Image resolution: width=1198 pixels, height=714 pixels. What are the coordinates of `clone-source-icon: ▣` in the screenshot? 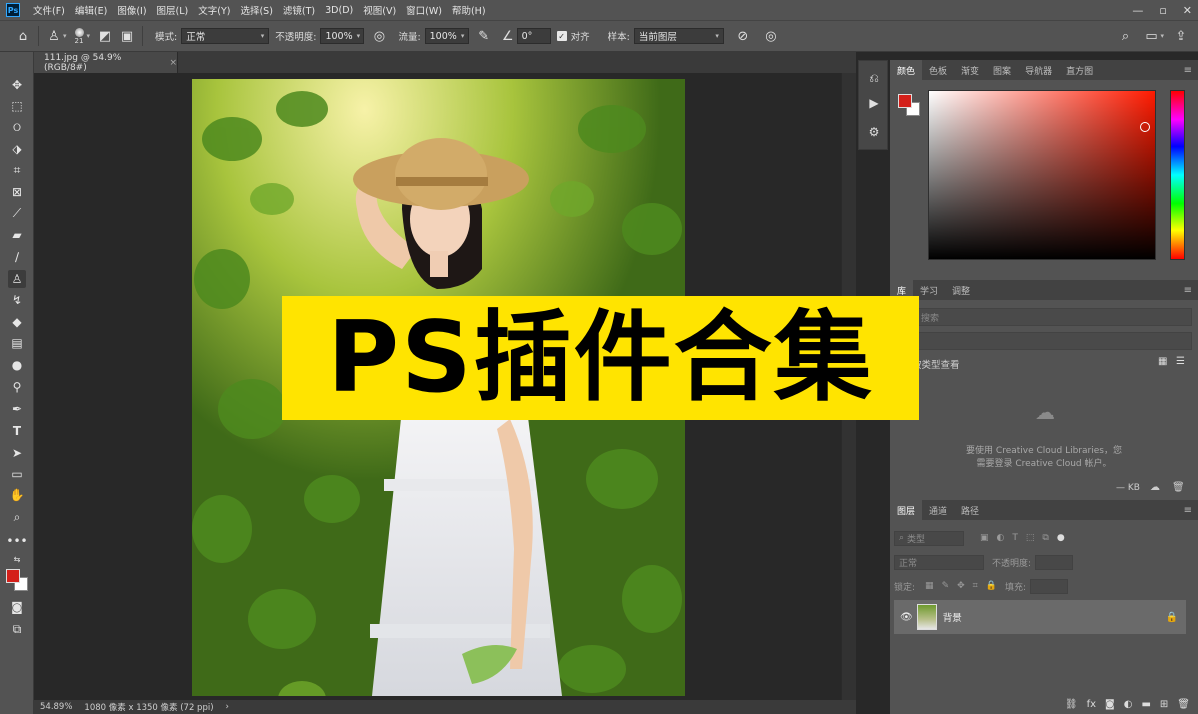 It's located at (127, 36).